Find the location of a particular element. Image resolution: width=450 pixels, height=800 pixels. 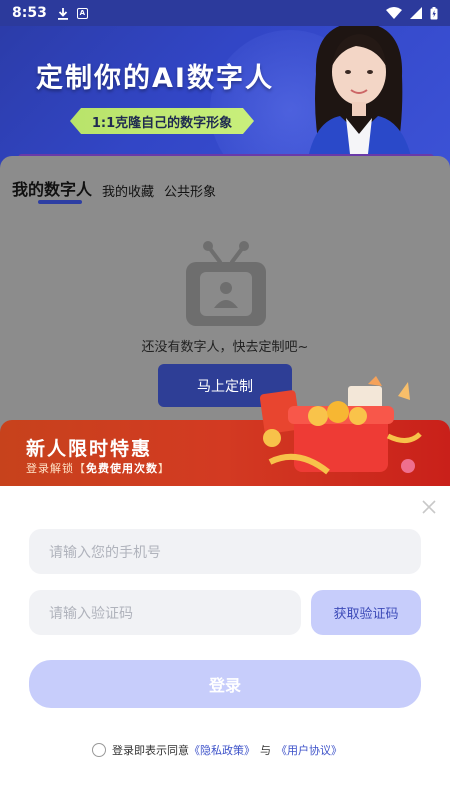

promo-subtitle-prefix: 登录解锁【 is located at coordinates (56, 468).